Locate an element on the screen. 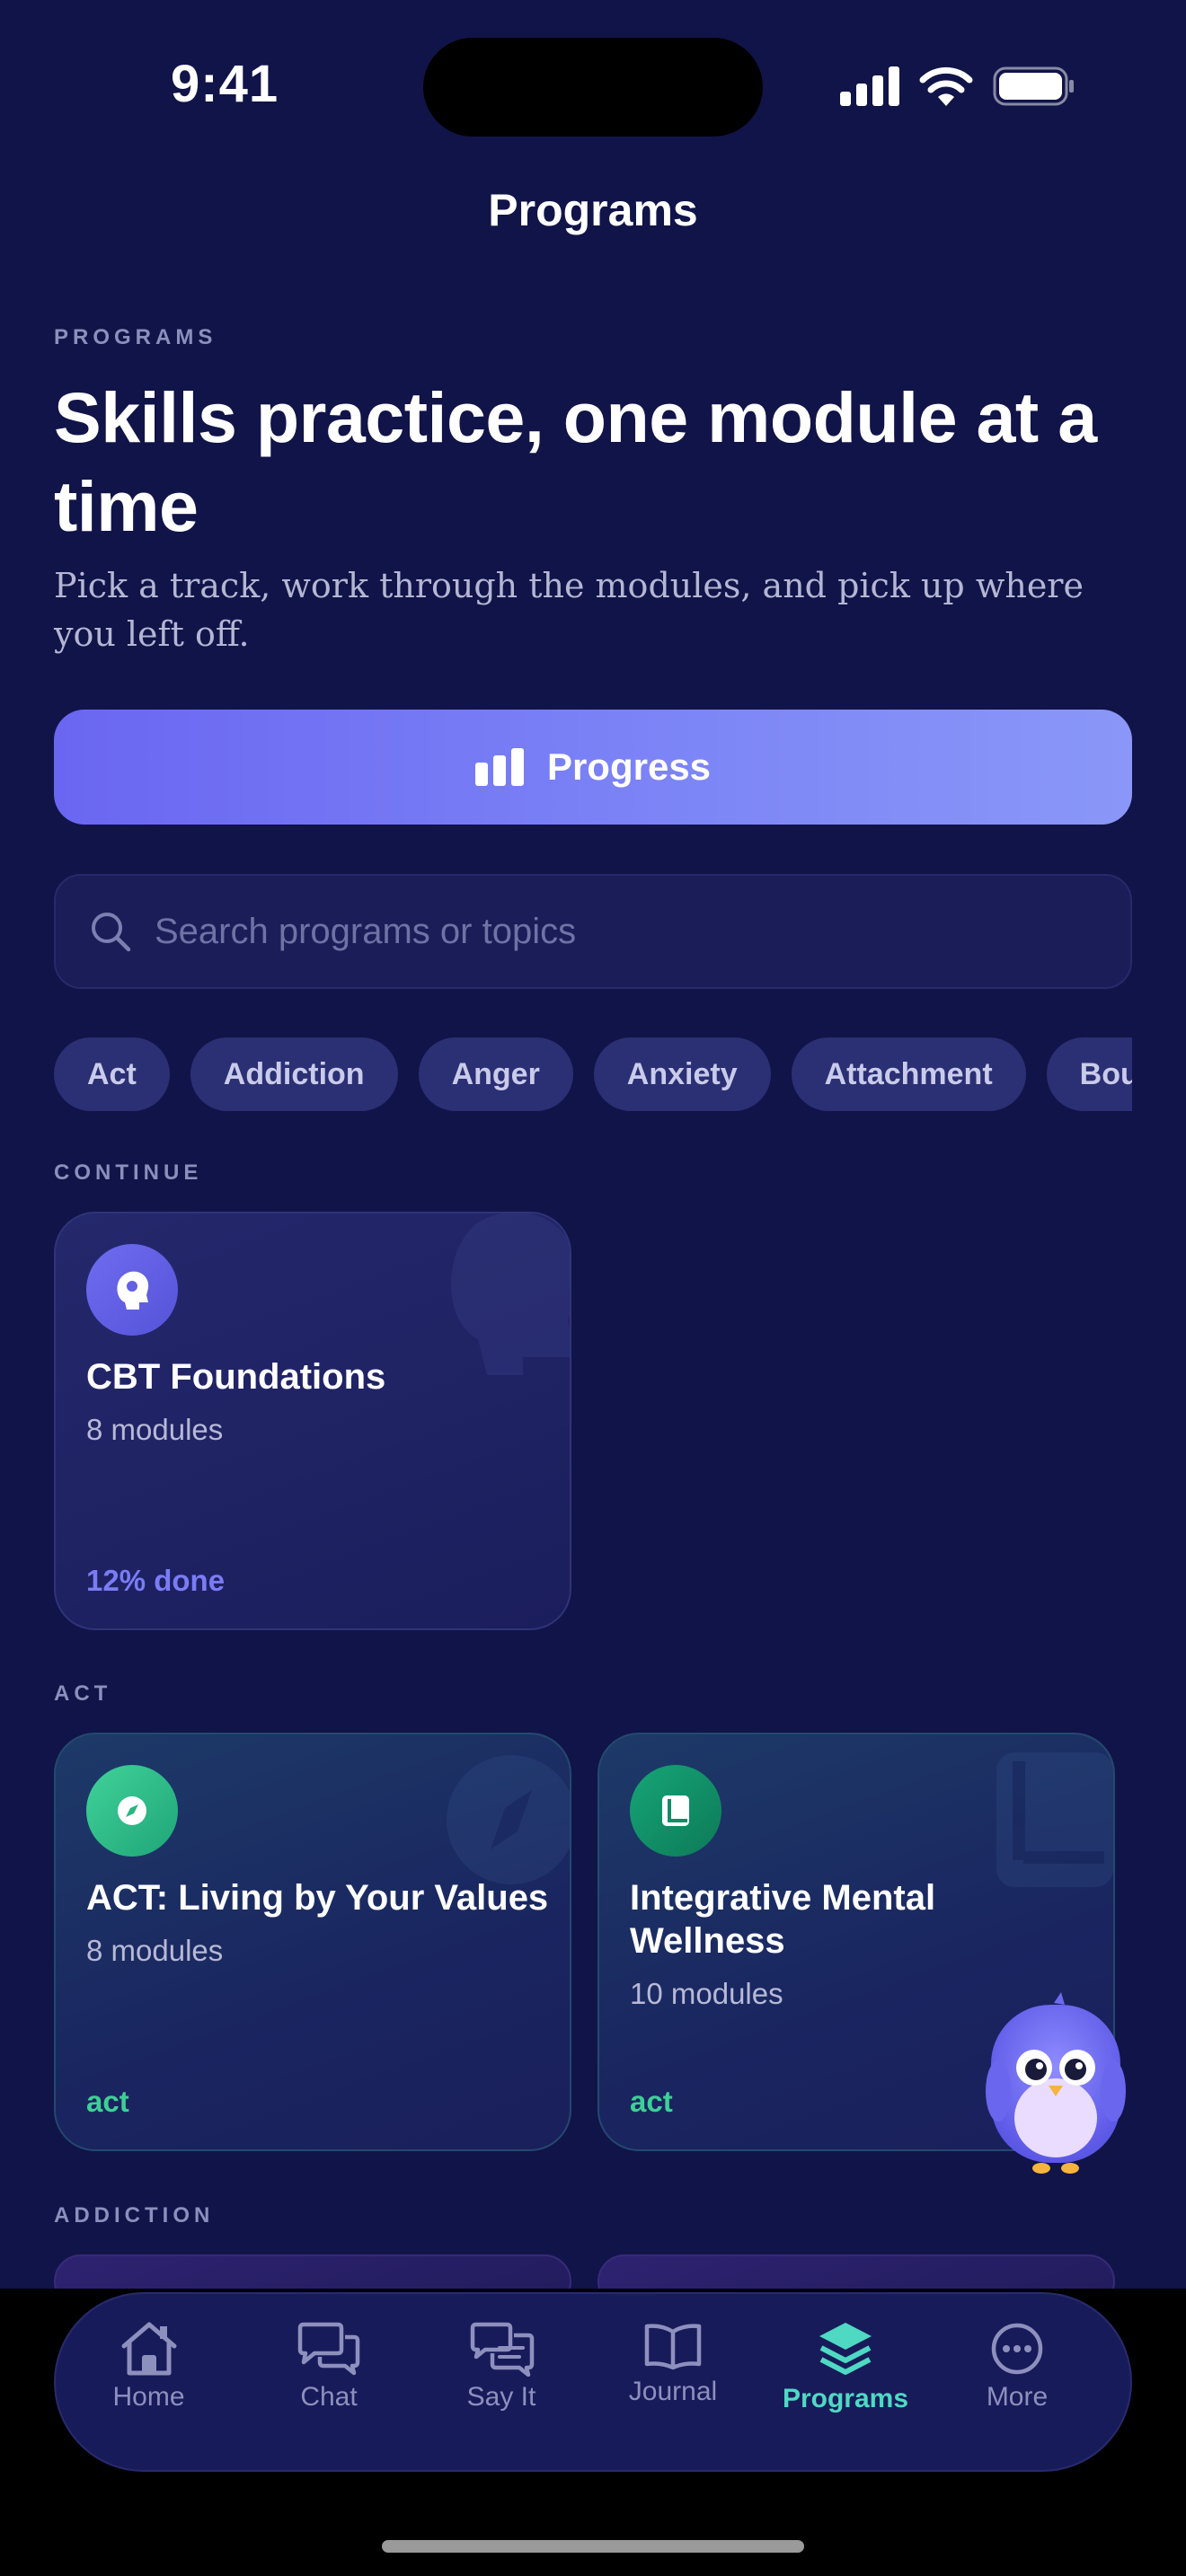 The image size is (1186, 2576). progress-button-label: Progress is located at coordinates (629, 766).